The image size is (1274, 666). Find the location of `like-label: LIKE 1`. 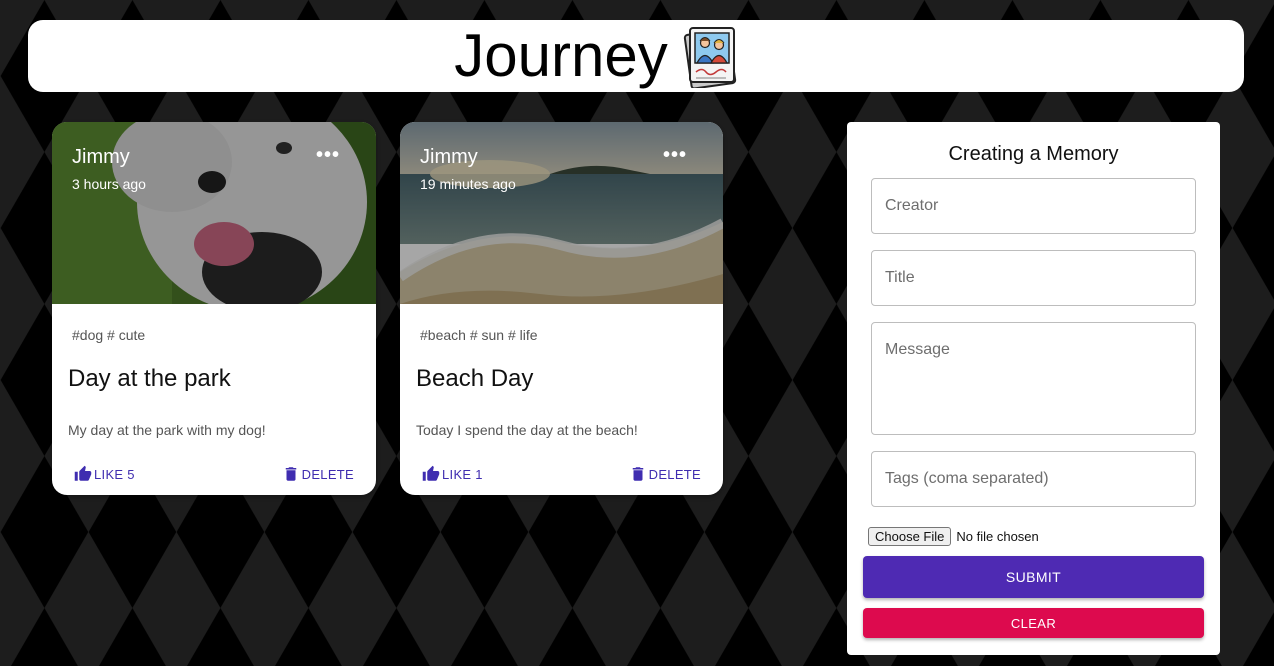

like-label: LIKE 1 is located at coordinates (462, 474).